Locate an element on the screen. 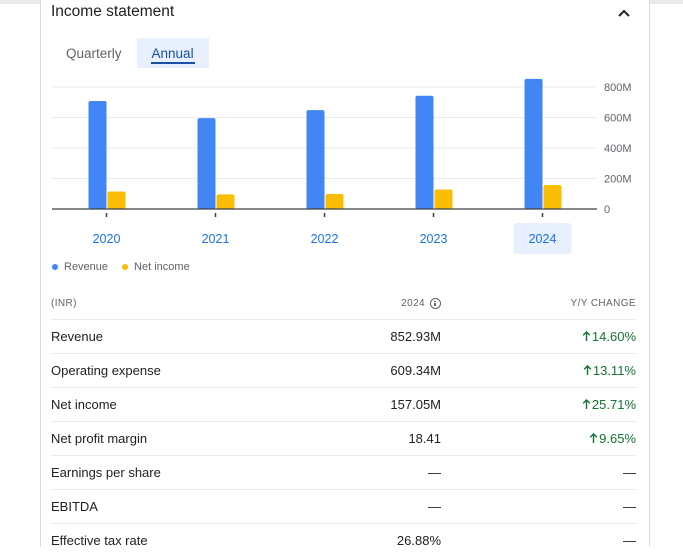  table-header: (INR) 2024 Y/Y CHANGE is located at coordinates (343, 307).